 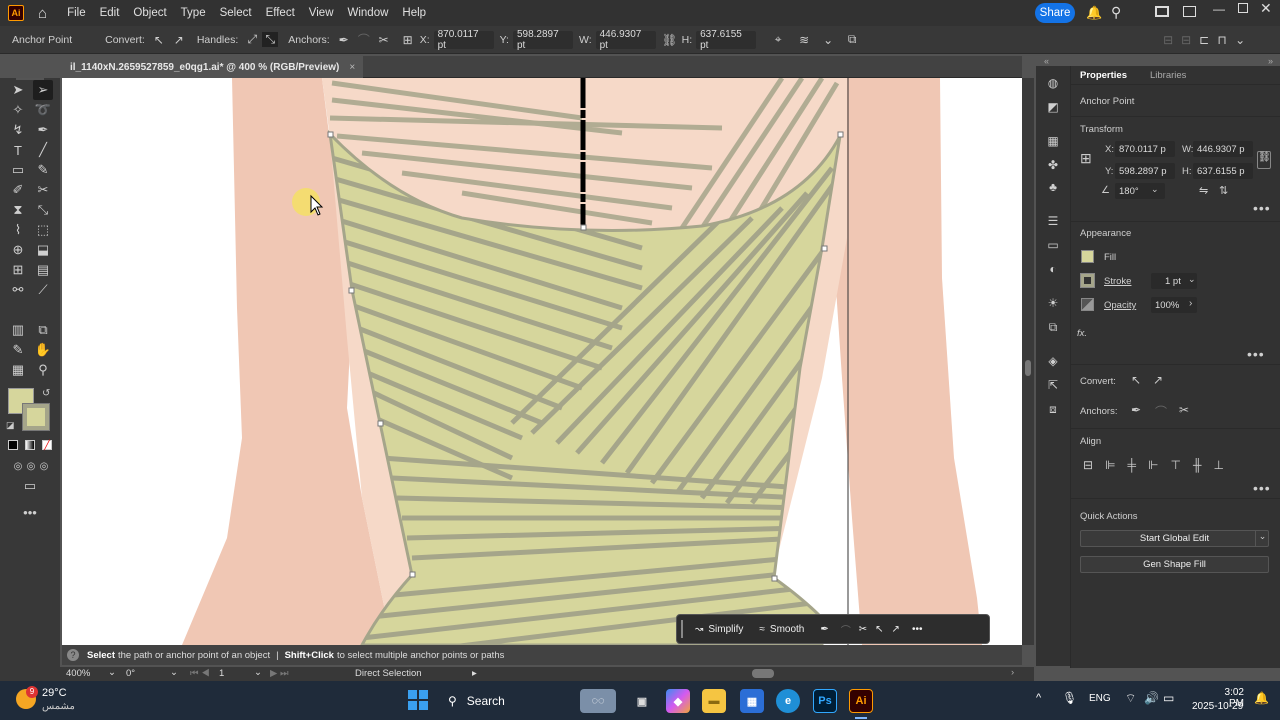 I want to click on reference-point-icon: ⊞, so click(x=1086, y=158).